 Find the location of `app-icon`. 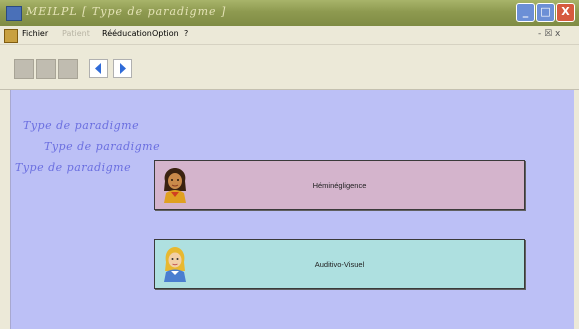

app-icon is located at coordinates (14, 13).